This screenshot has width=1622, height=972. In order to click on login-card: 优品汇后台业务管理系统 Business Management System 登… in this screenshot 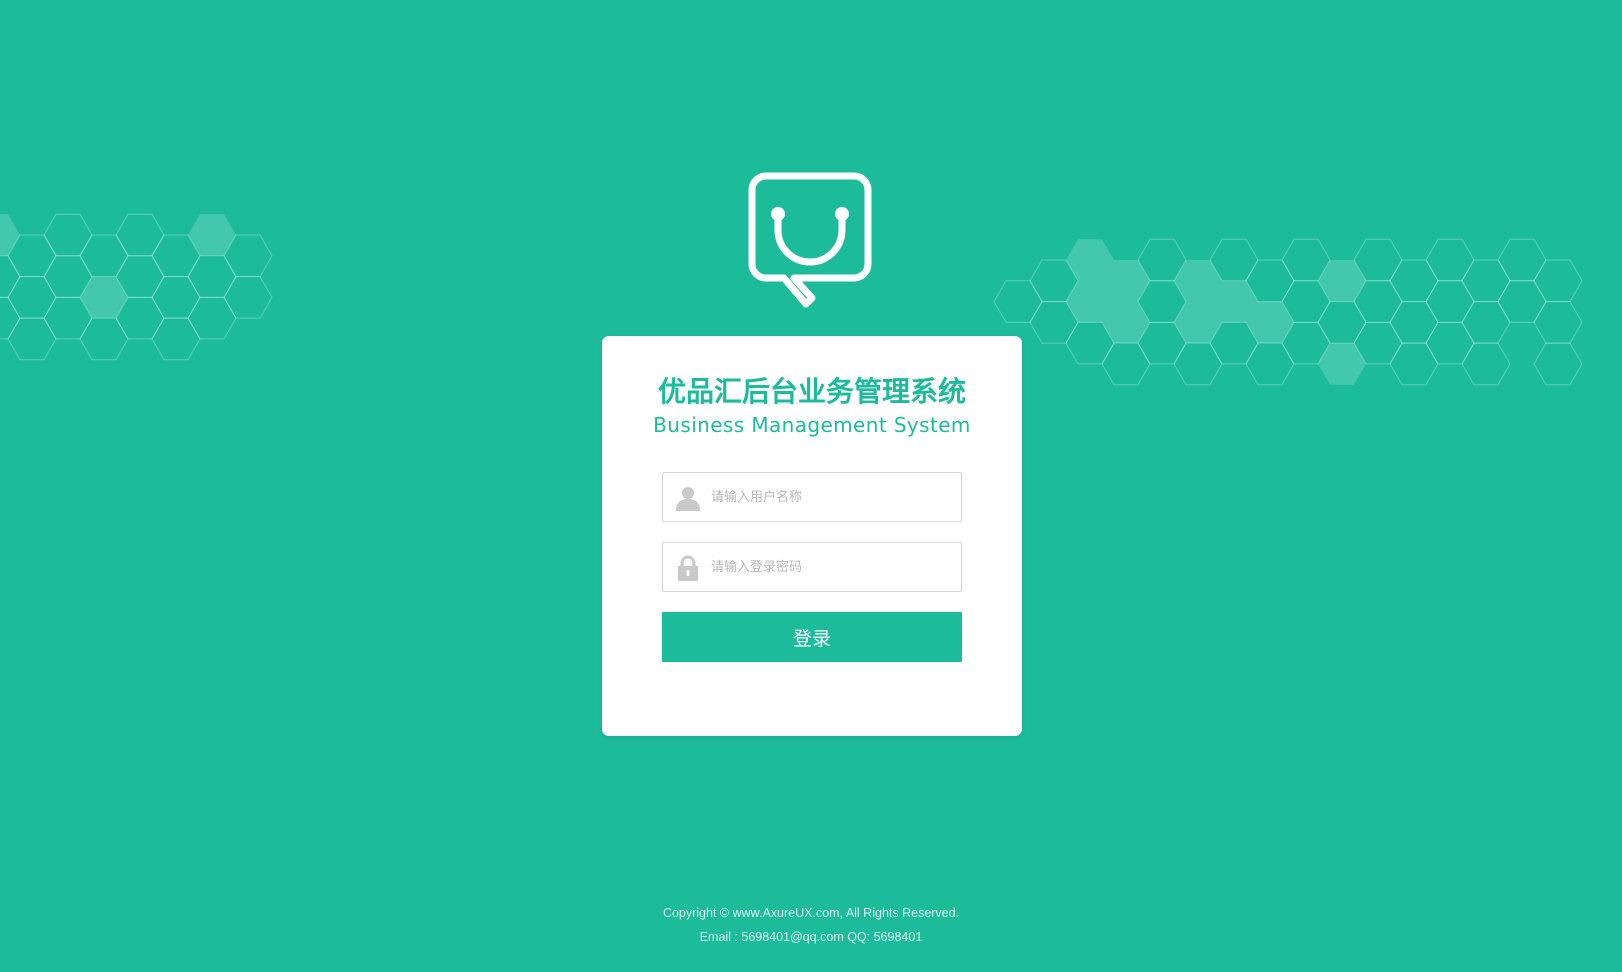, I will do `click(812, 536)`.